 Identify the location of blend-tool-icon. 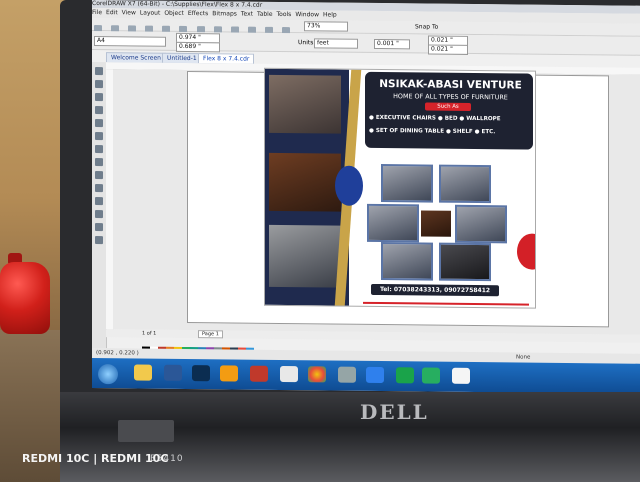
(99, 214).